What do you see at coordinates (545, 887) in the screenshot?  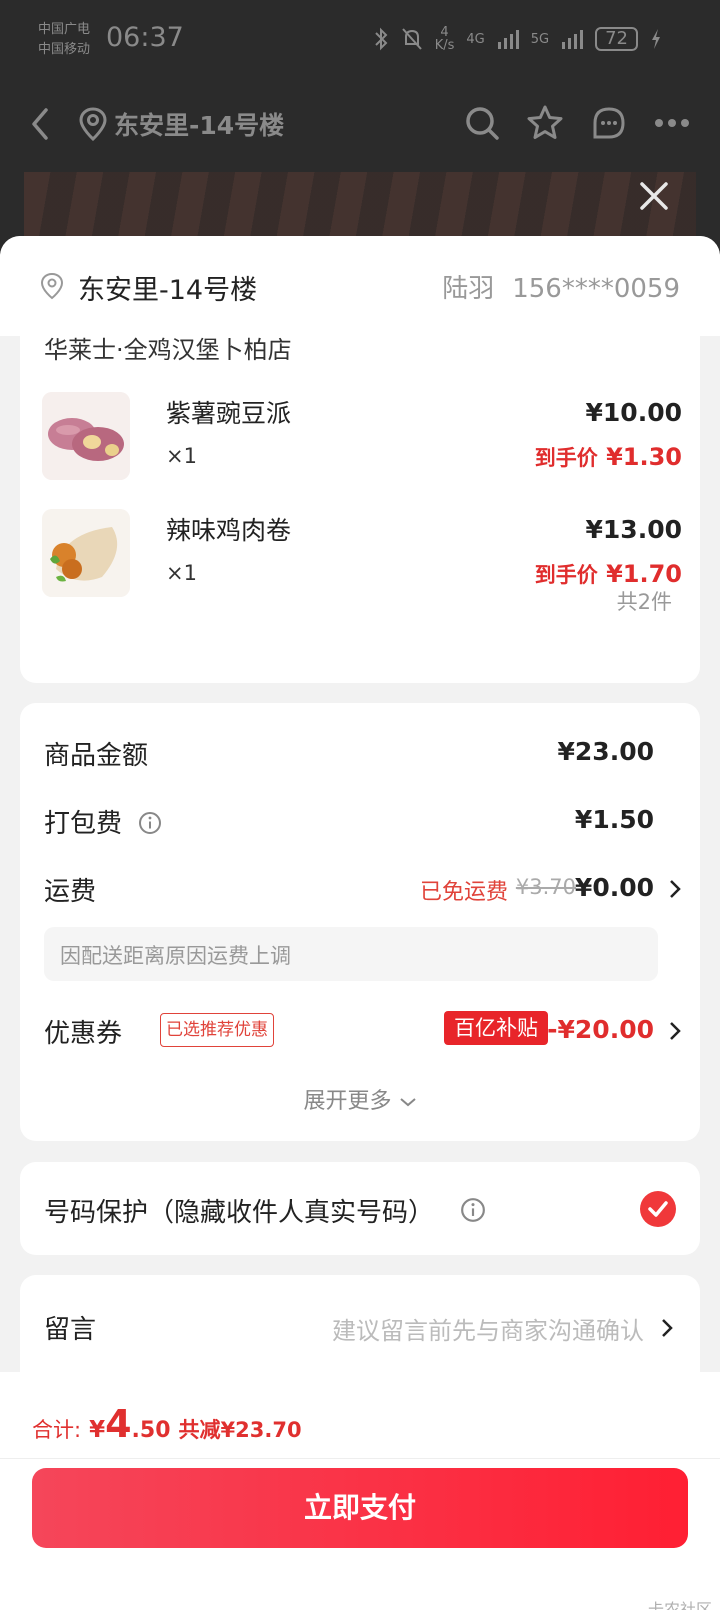 I see `shipping-original-price: ¥3.70` at bounding box center [545, 887].